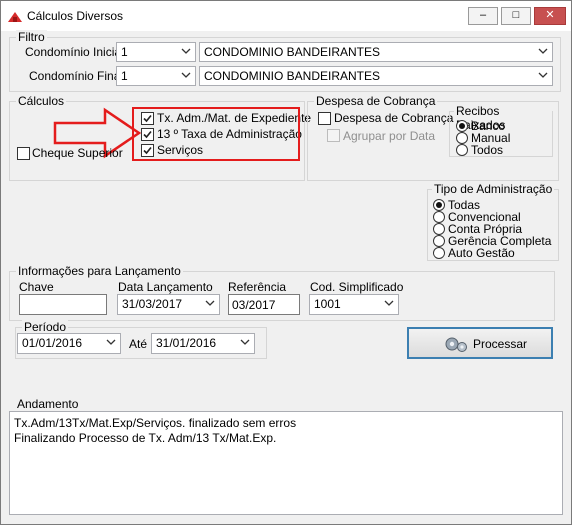  Describe the element at coordinates (257, 287) in the screenshot. I see `referencia-label: Referência` at that location.